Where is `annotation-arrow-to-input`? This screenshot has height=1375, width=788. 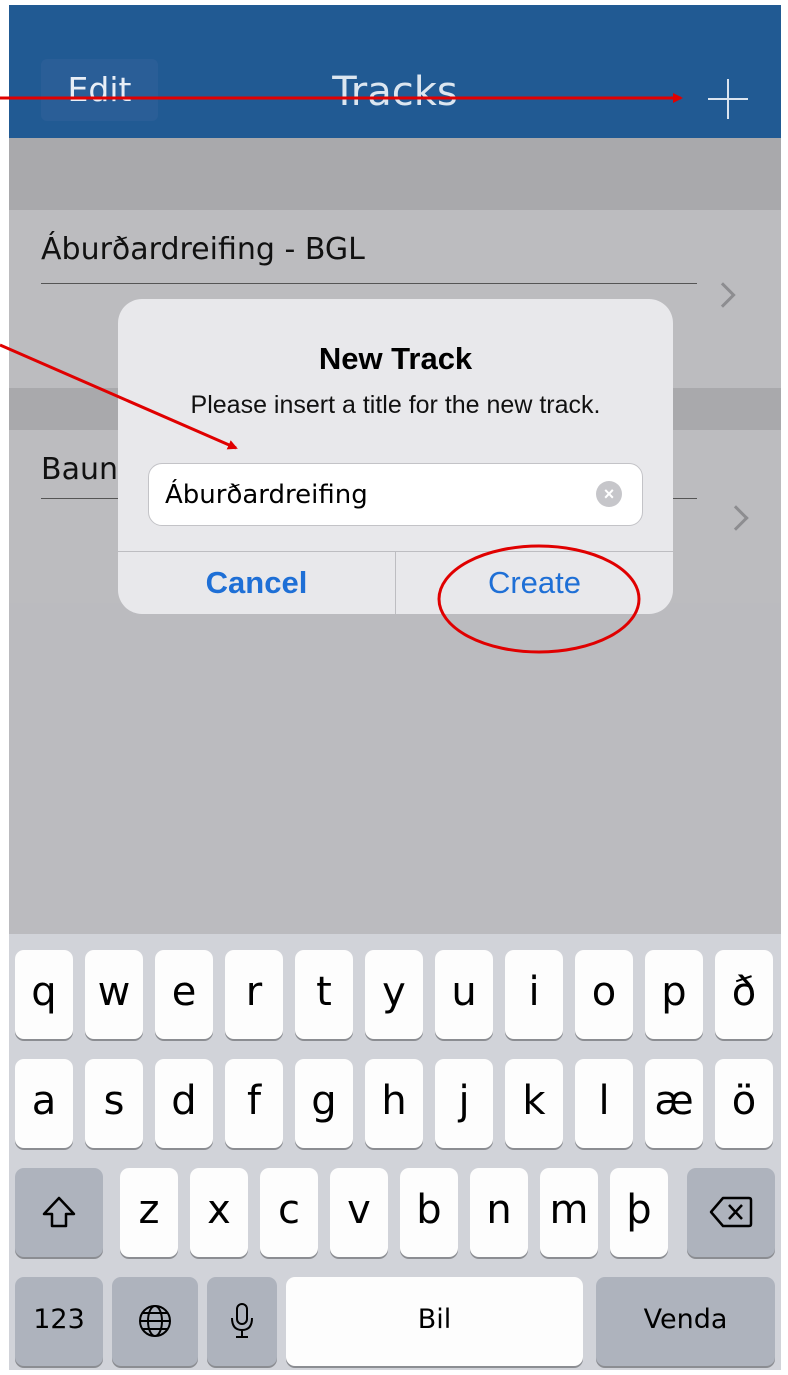 annotation-arrow-to-input is located at coordinates (119, 396).